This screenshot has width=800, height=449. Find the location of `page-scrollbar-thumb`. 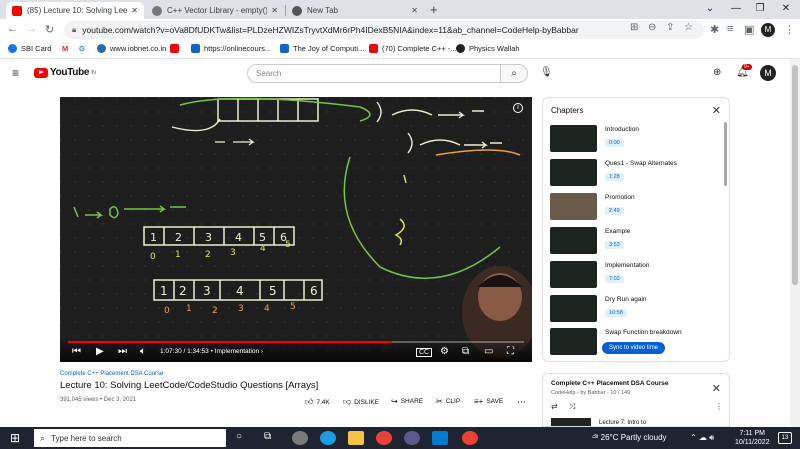

page-scrollbar-thumb is located at coordinates (795, 175).